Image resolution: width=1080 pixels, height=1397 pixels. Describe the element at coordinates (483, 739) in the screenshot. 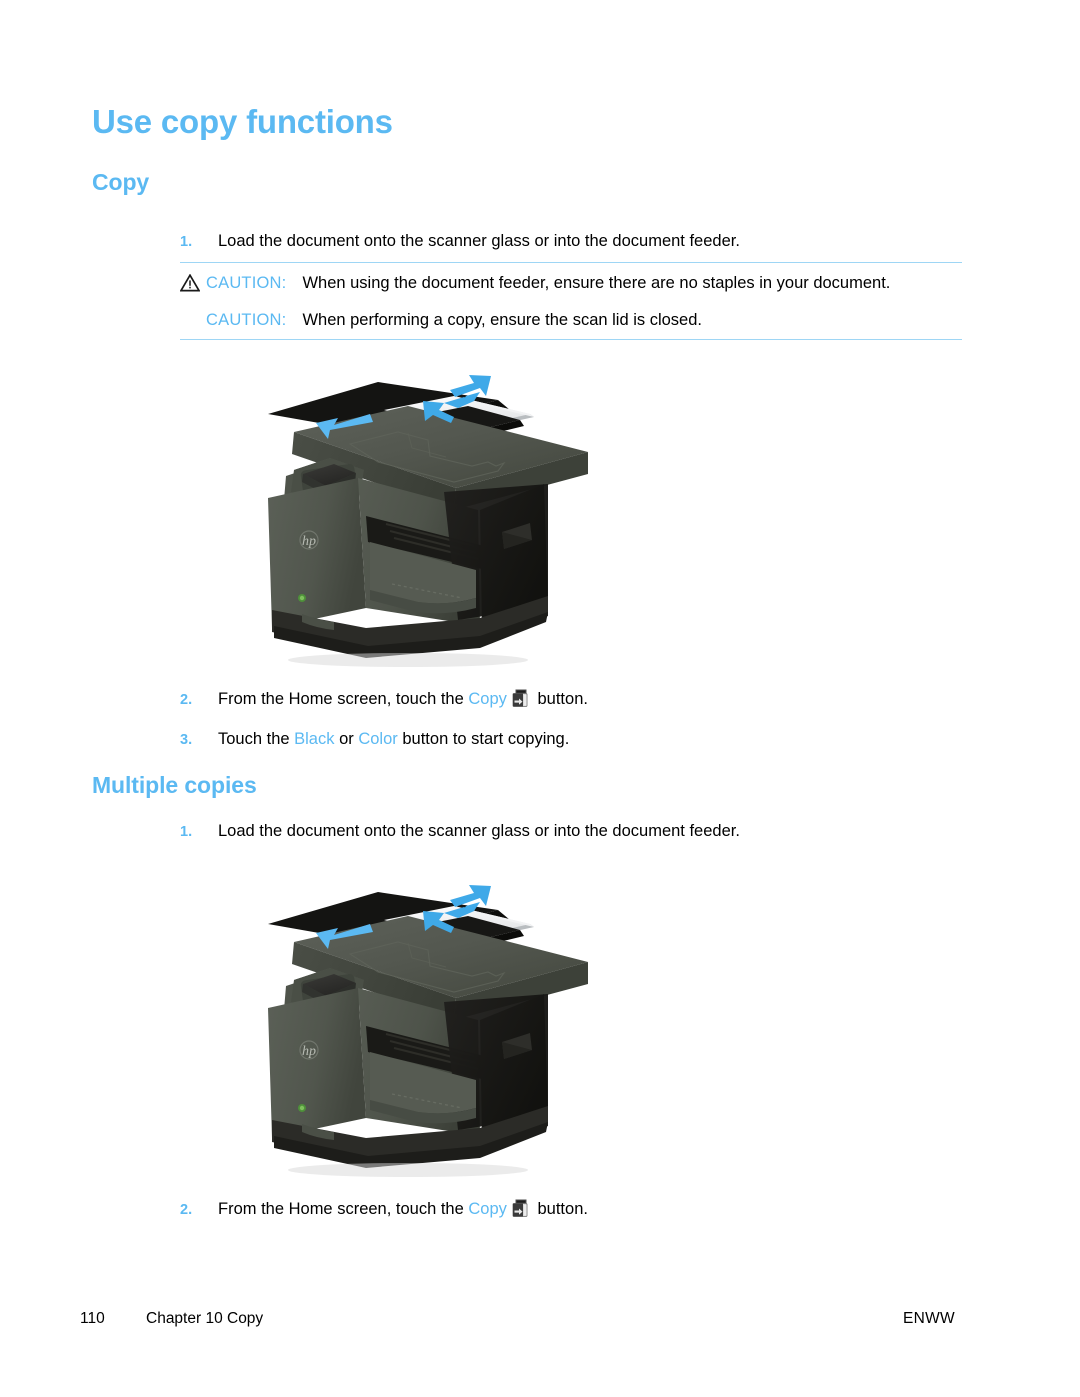

I see `step-text-after: button to start copying.` at that location.